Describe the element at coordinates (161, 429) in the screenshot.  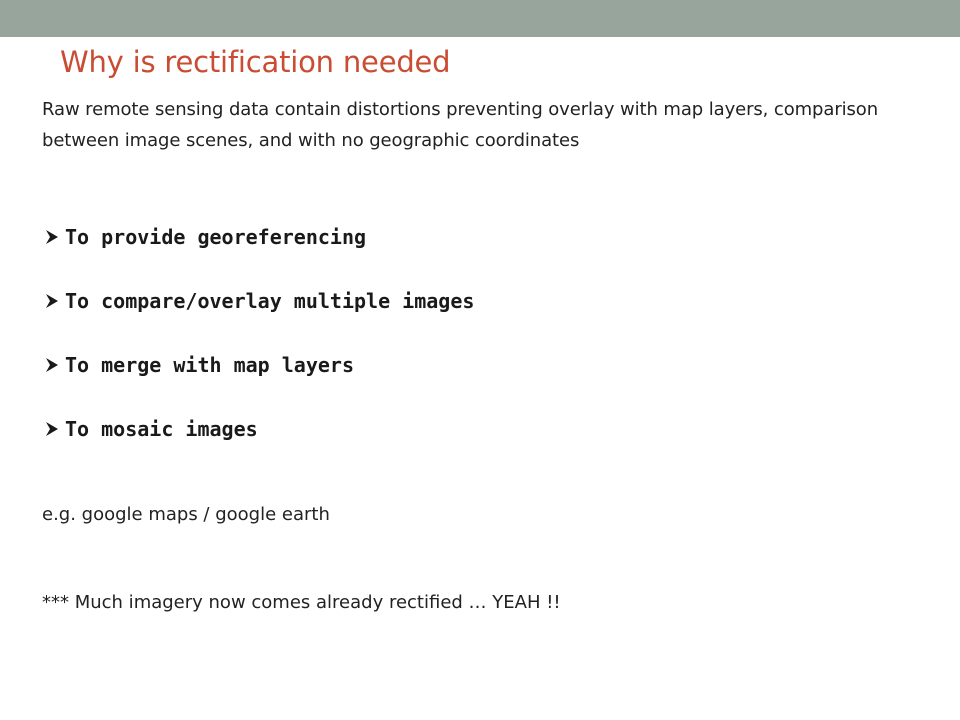
I see `bullet-label: To mosaic images` at that location.